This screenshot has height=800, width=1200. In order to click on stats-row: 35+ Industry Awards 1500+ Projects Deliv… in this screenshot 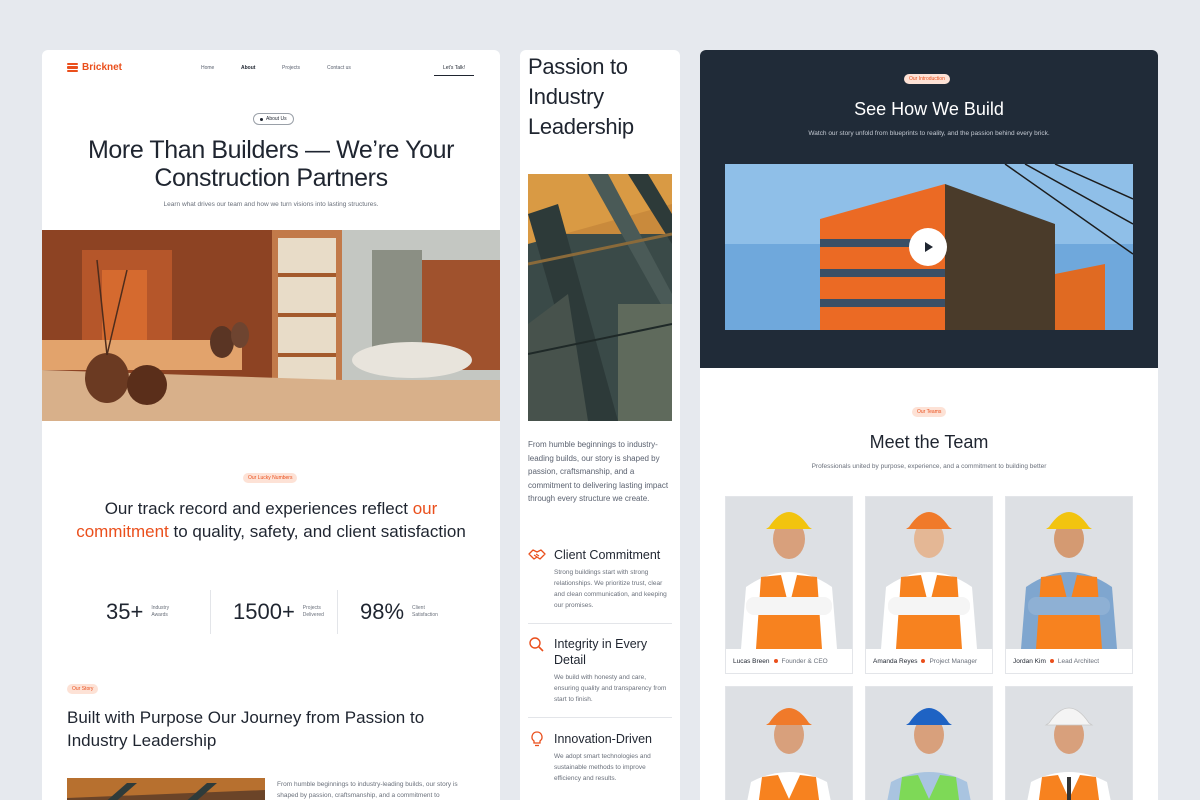, I will do `click(274, 612)`.